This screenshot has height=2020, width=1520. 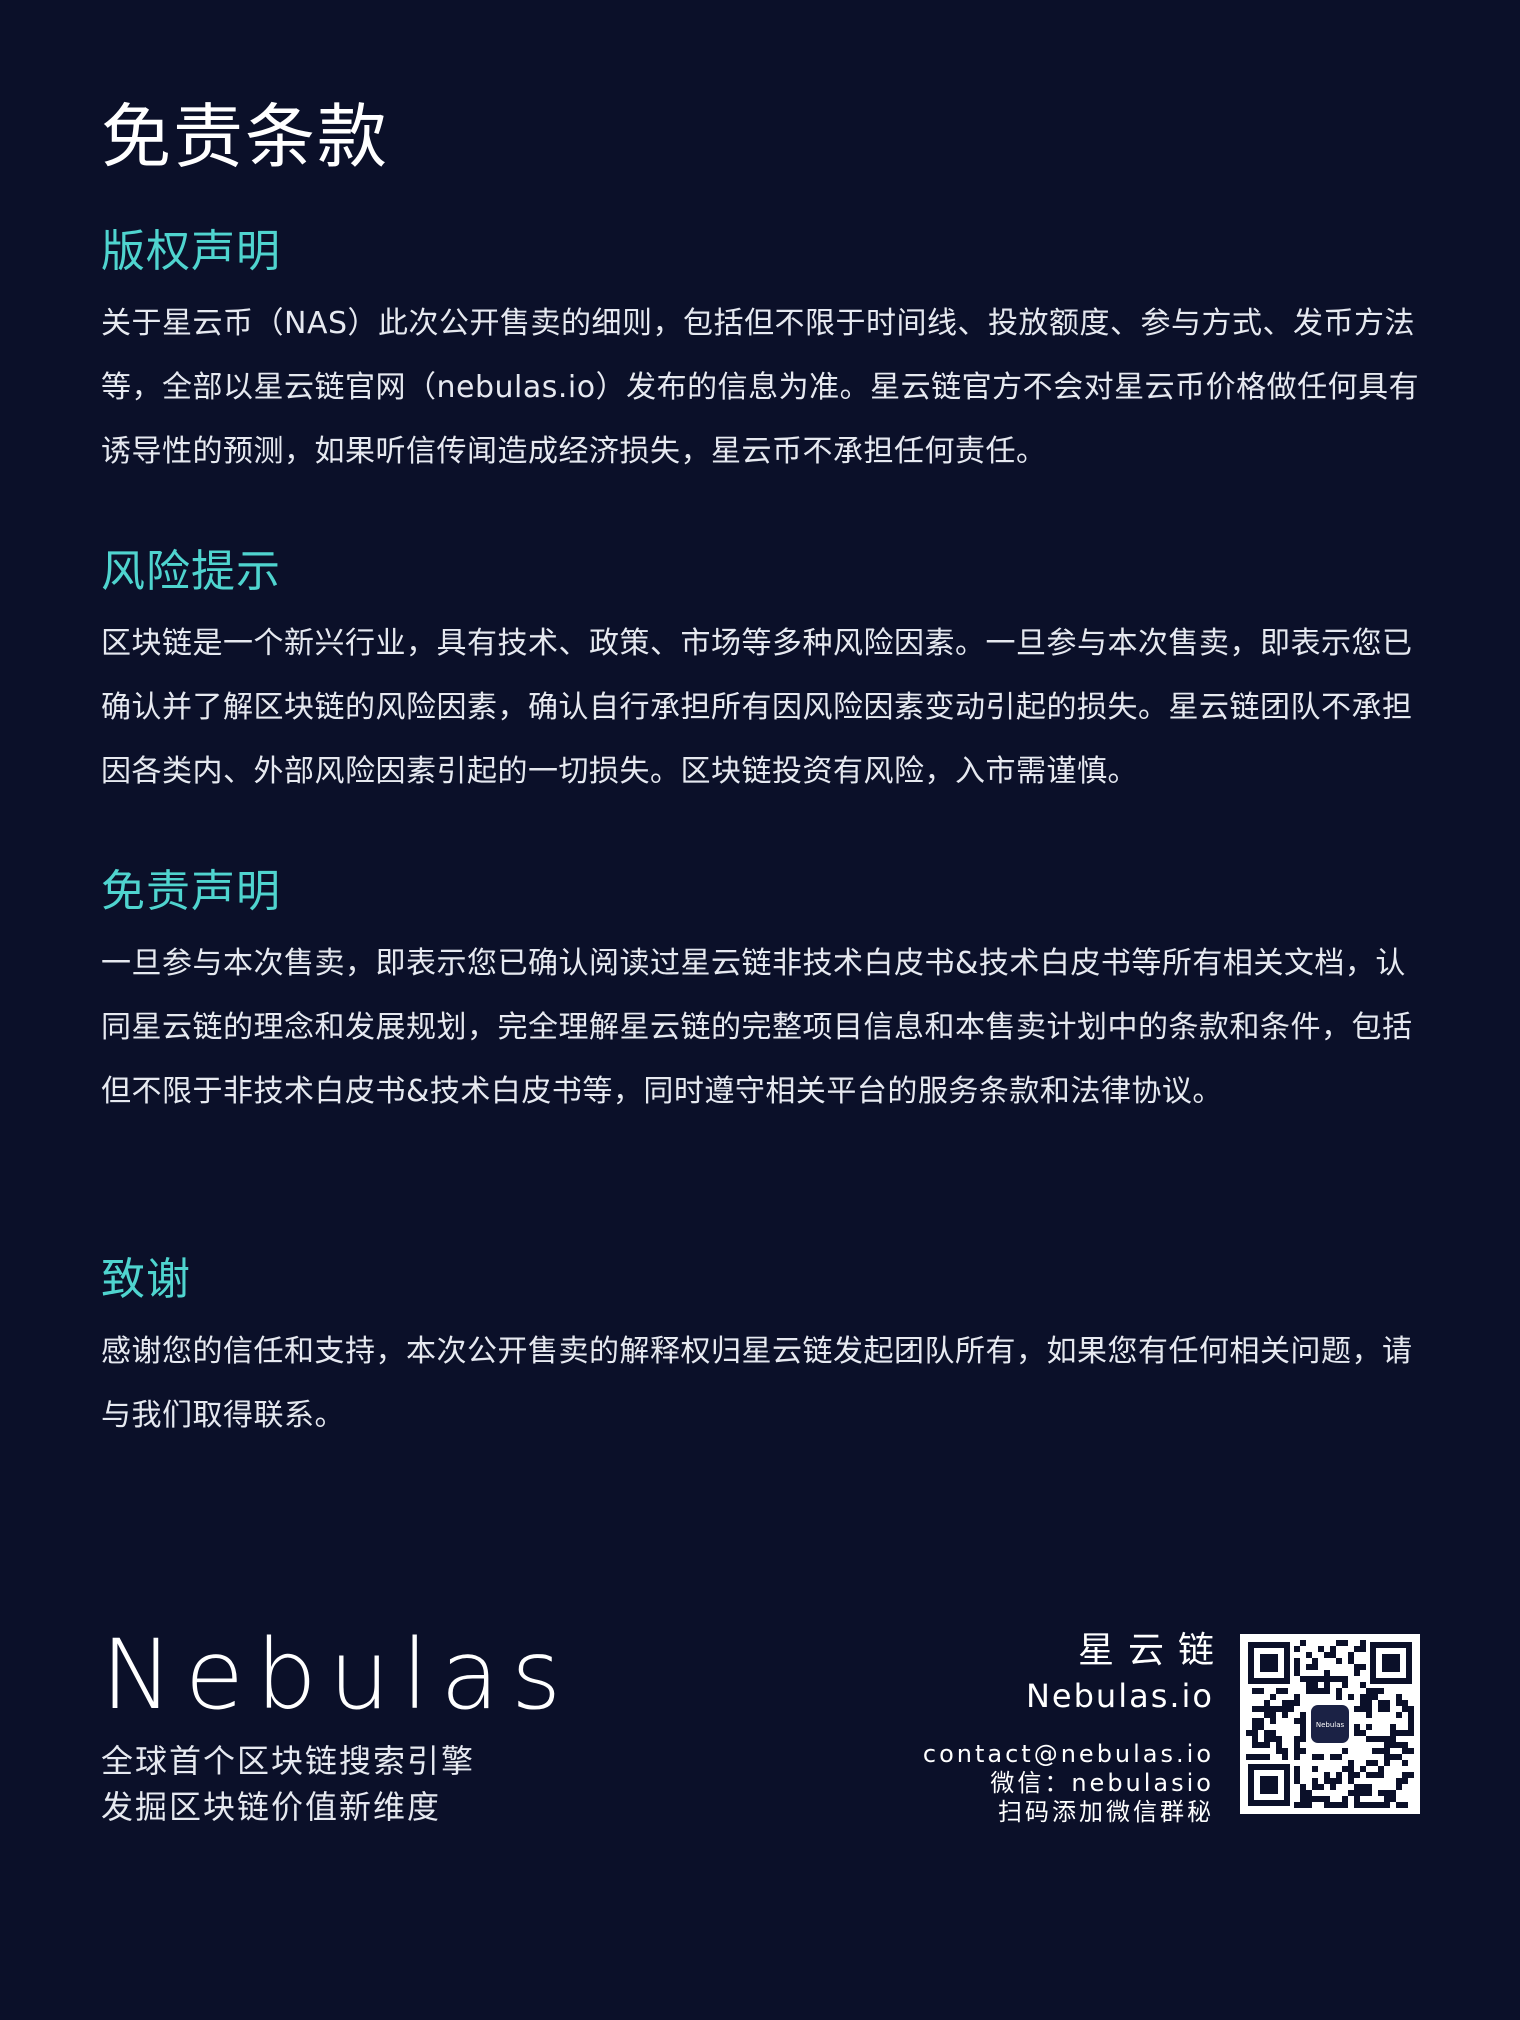 I want to click on qr-center-label: Nebulas, so click(x=1330, y=1725).